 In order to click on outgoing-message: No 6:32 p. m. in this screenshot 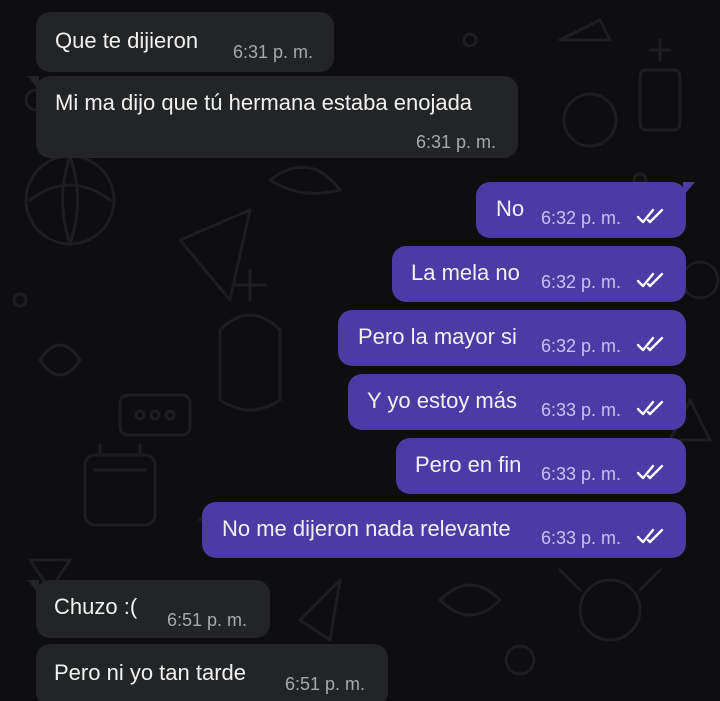, I will do `click(585, 210)`.